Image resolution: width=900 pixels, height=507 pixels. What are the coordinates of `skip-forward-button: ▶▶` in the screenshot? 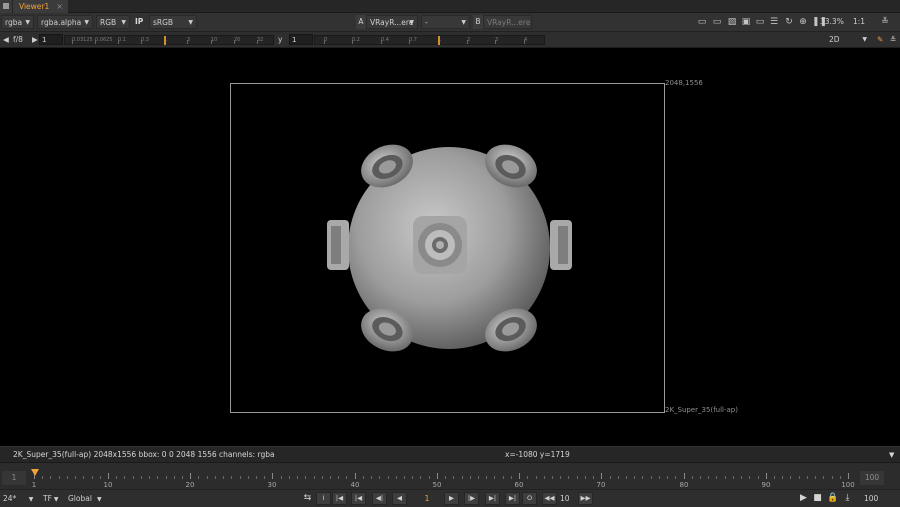 It's located at (585, 498).